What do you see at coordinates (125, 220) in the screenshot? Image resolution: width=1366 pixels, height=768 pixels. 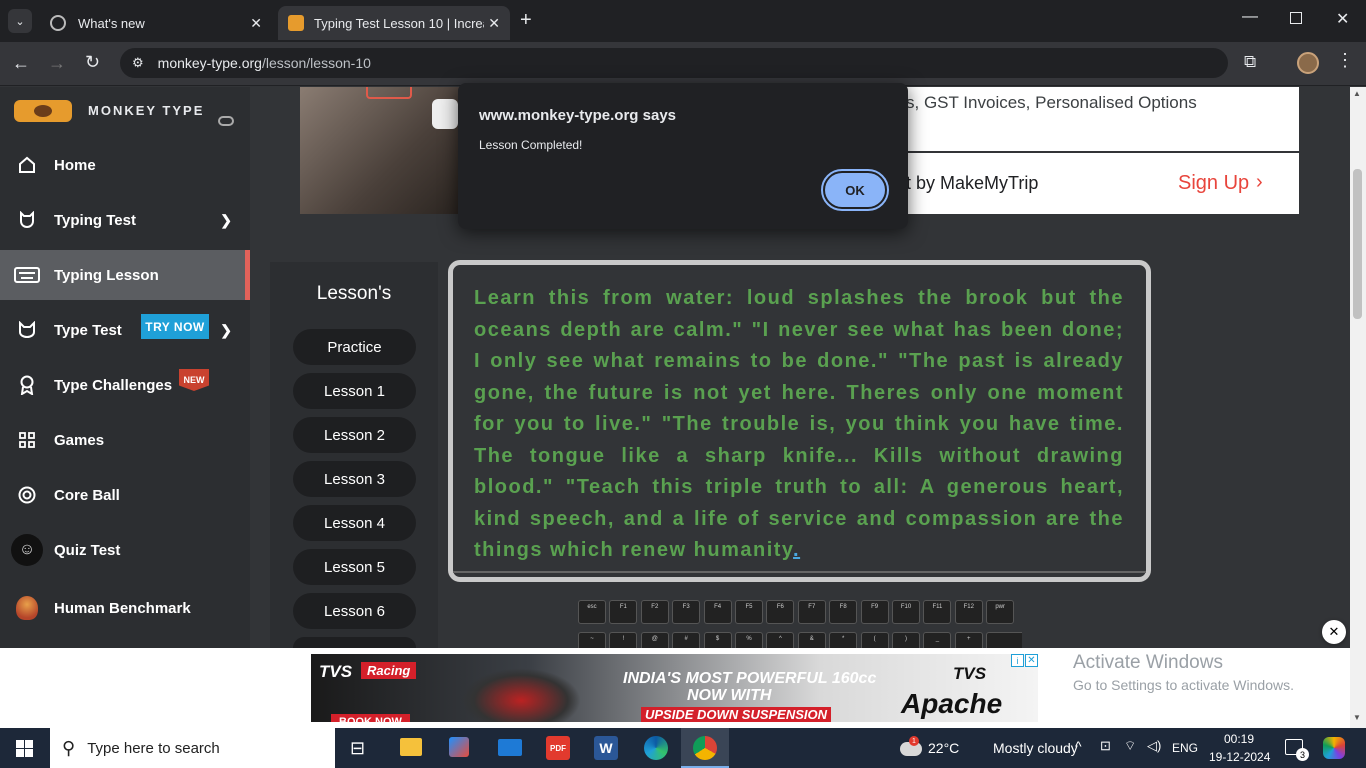 I see `sidebar-item-typing-test: Typing Test ❯` at bounding box center [125, 220].